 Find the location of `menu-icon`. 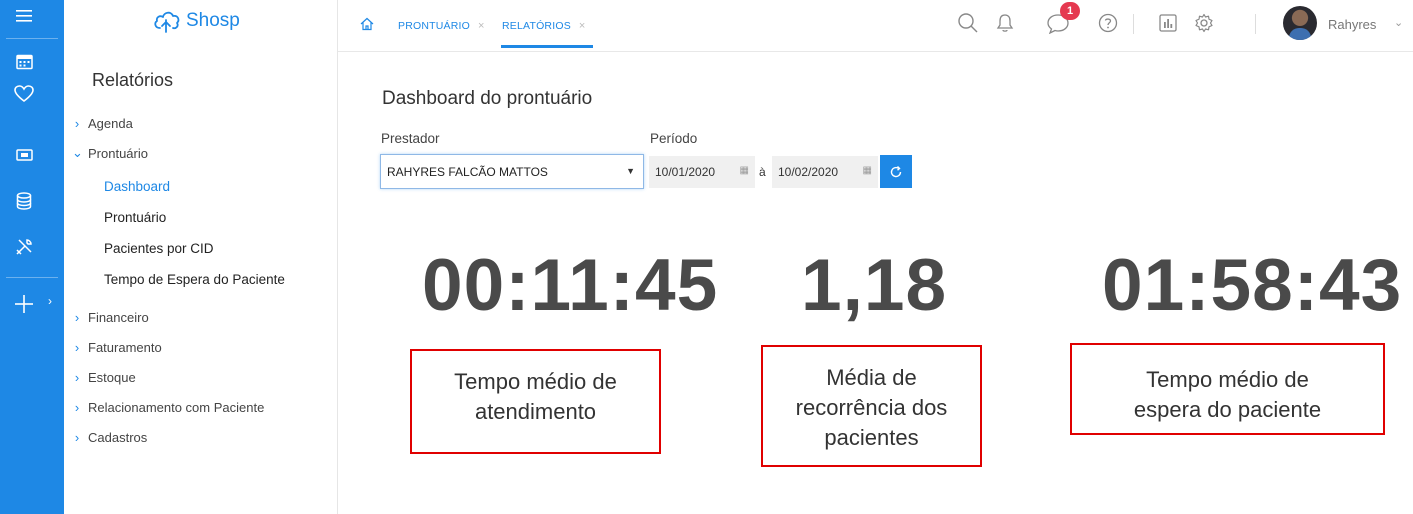

menu-icon is located at coordinates (24, 16).